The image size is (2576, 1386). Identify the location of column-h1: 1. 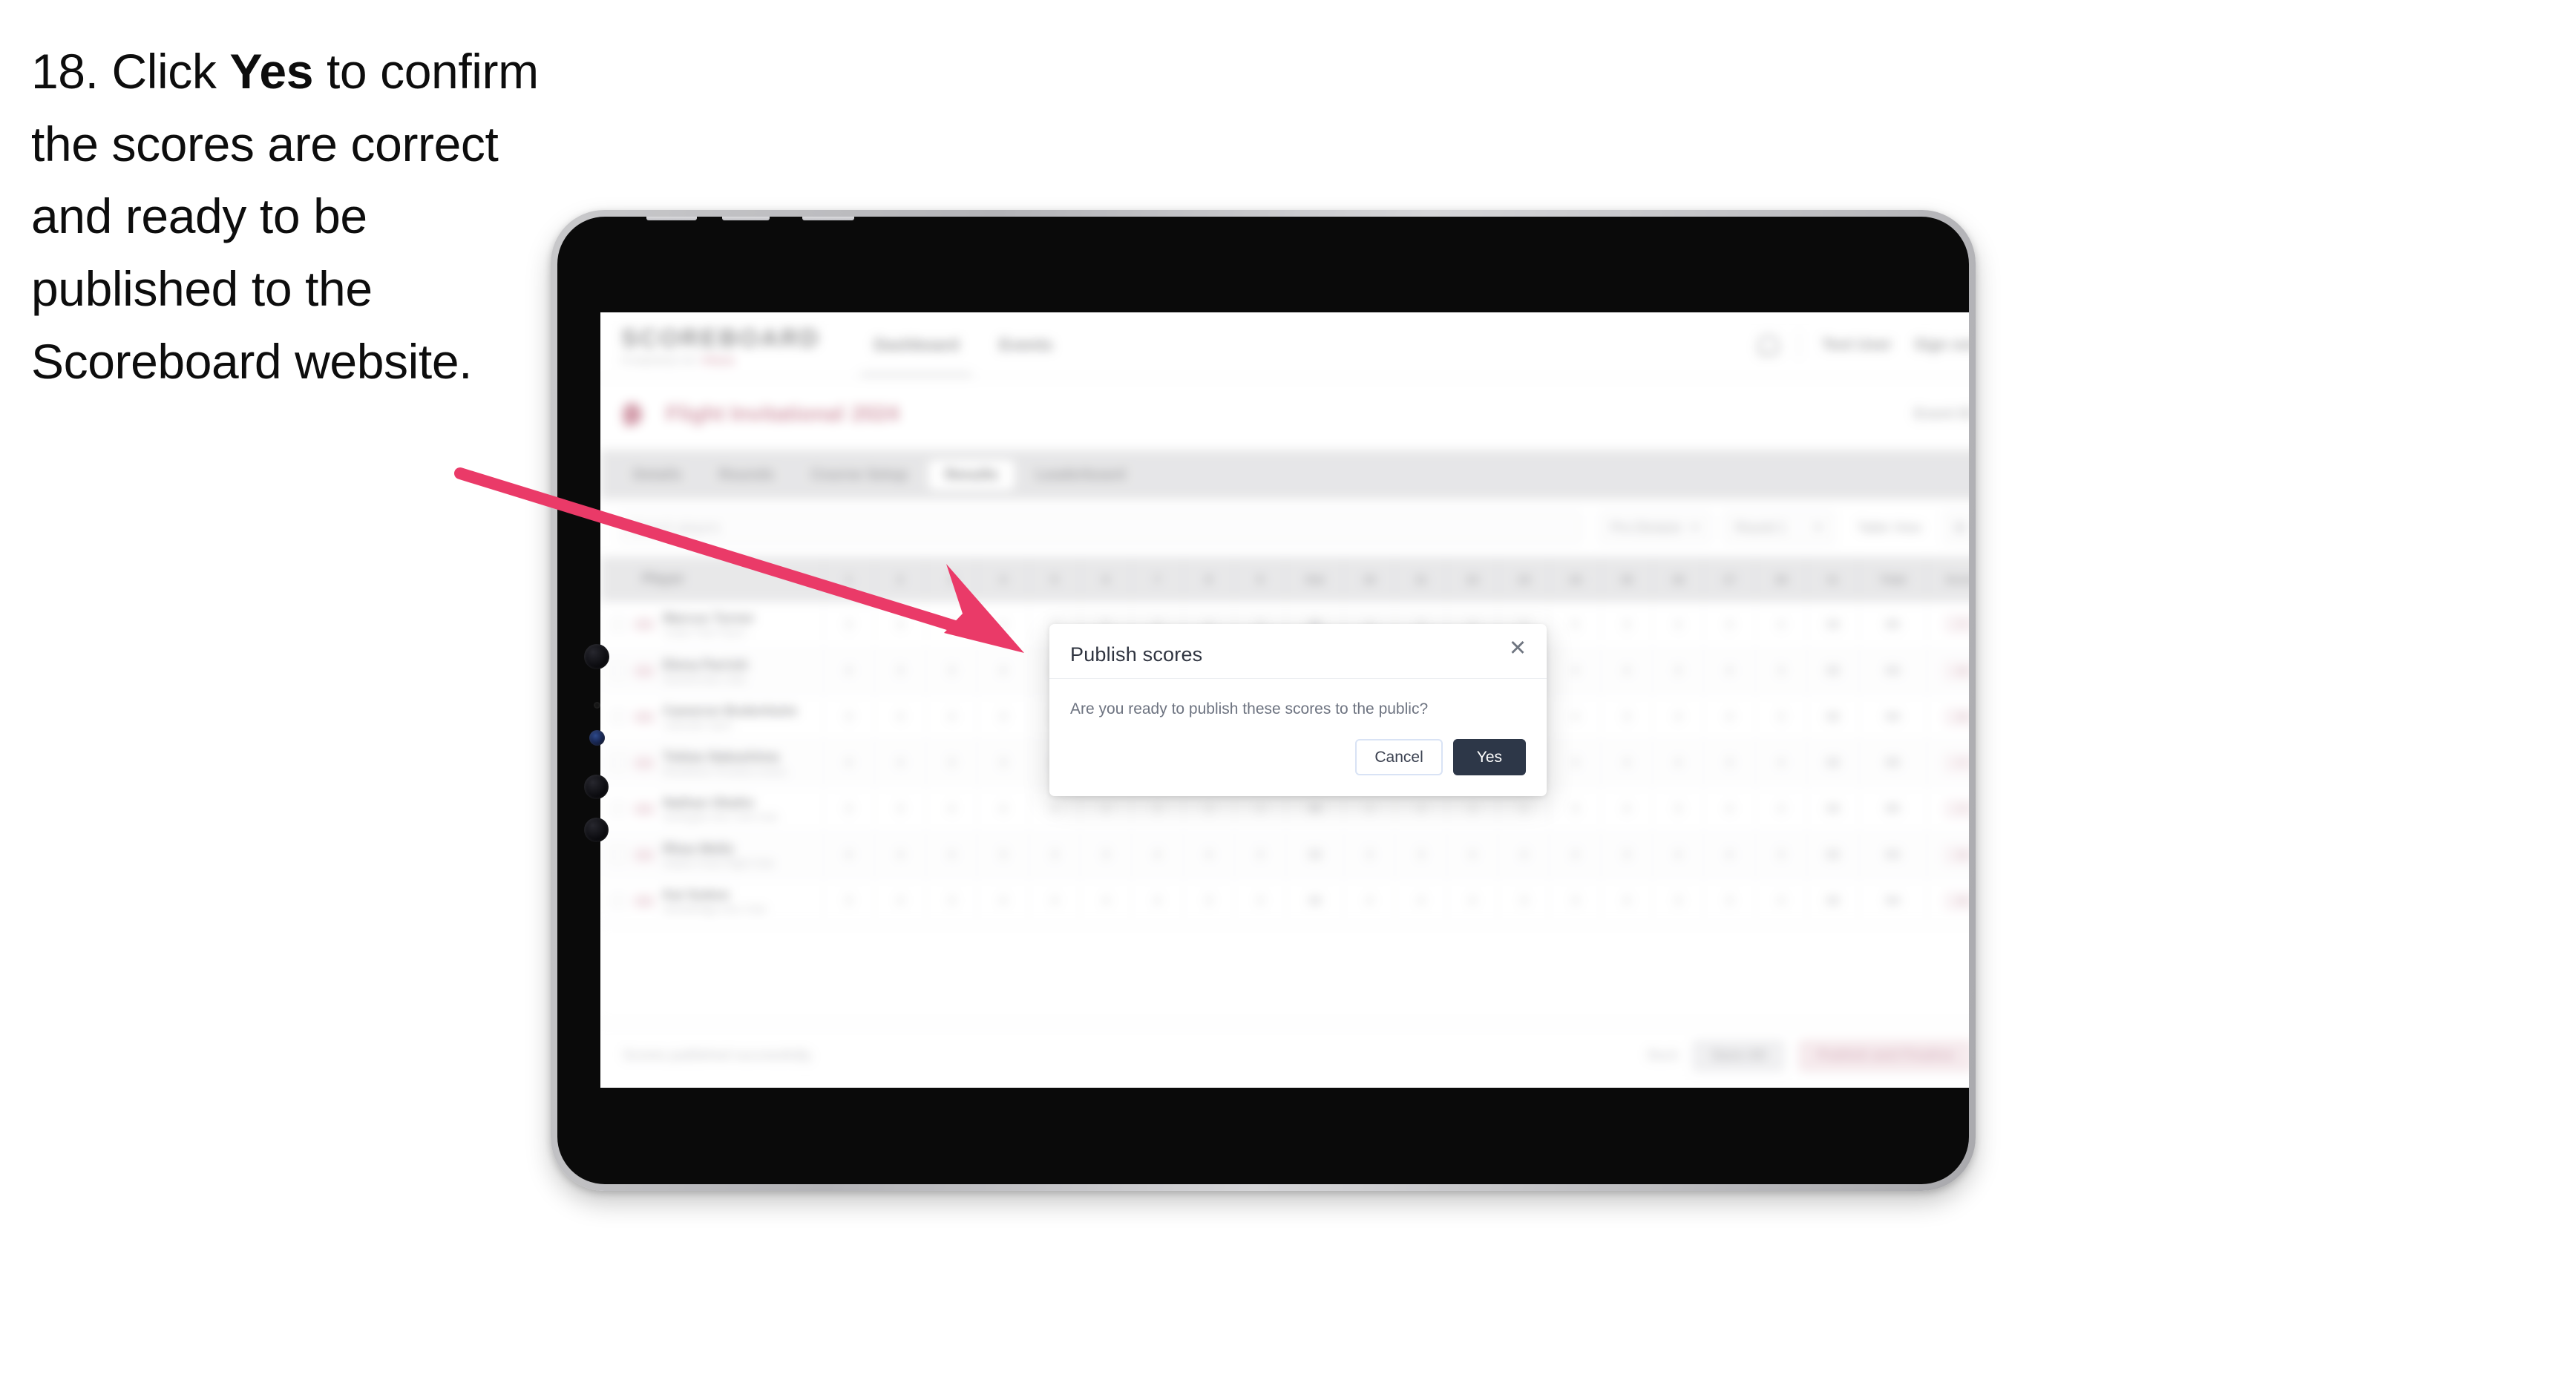
(849, 579).